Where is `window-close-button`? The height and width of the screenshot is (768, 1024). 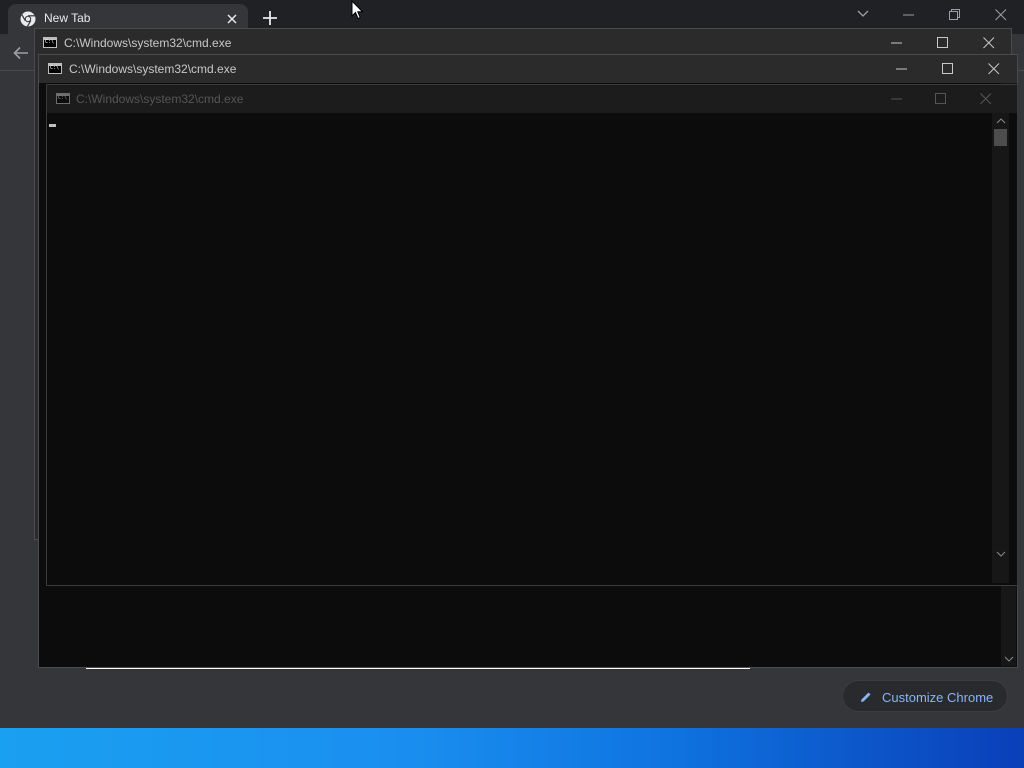 window-close-button is located at coordinates (1001, 15).